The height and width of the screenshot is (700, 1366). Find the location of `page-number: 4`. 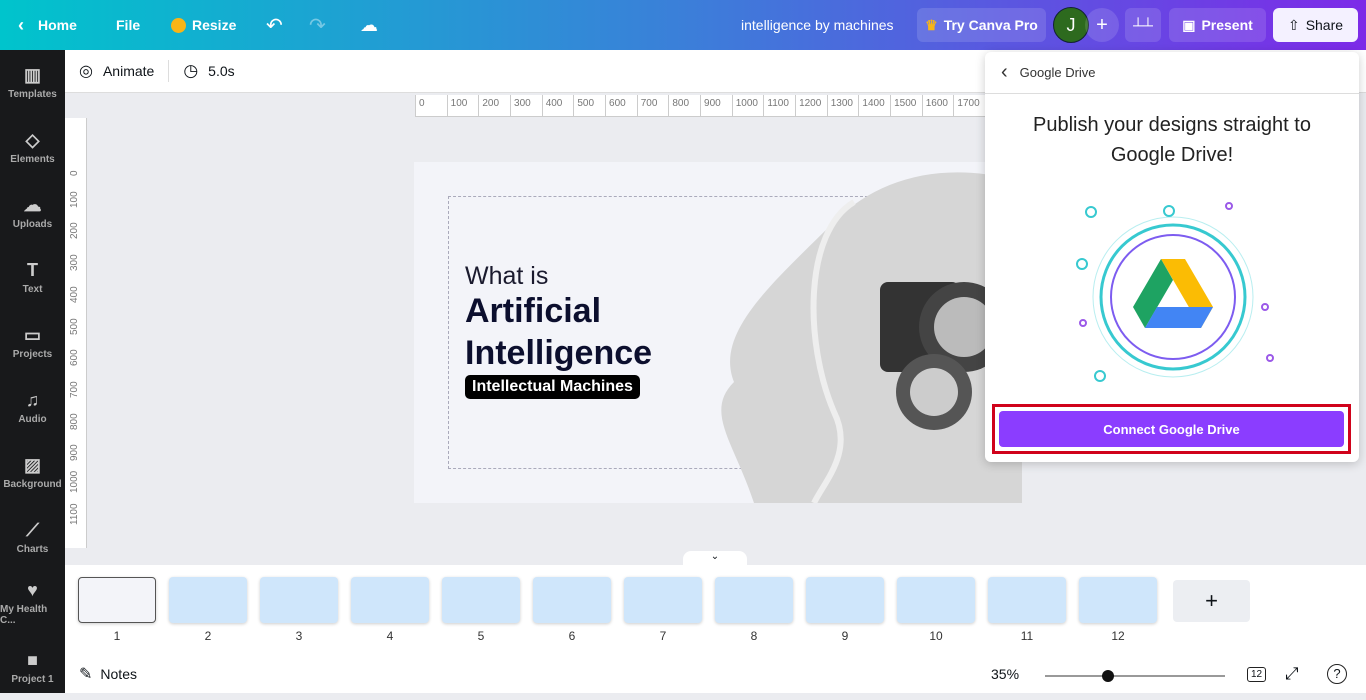

page-number: 4 is located at coordinates (390, 636).